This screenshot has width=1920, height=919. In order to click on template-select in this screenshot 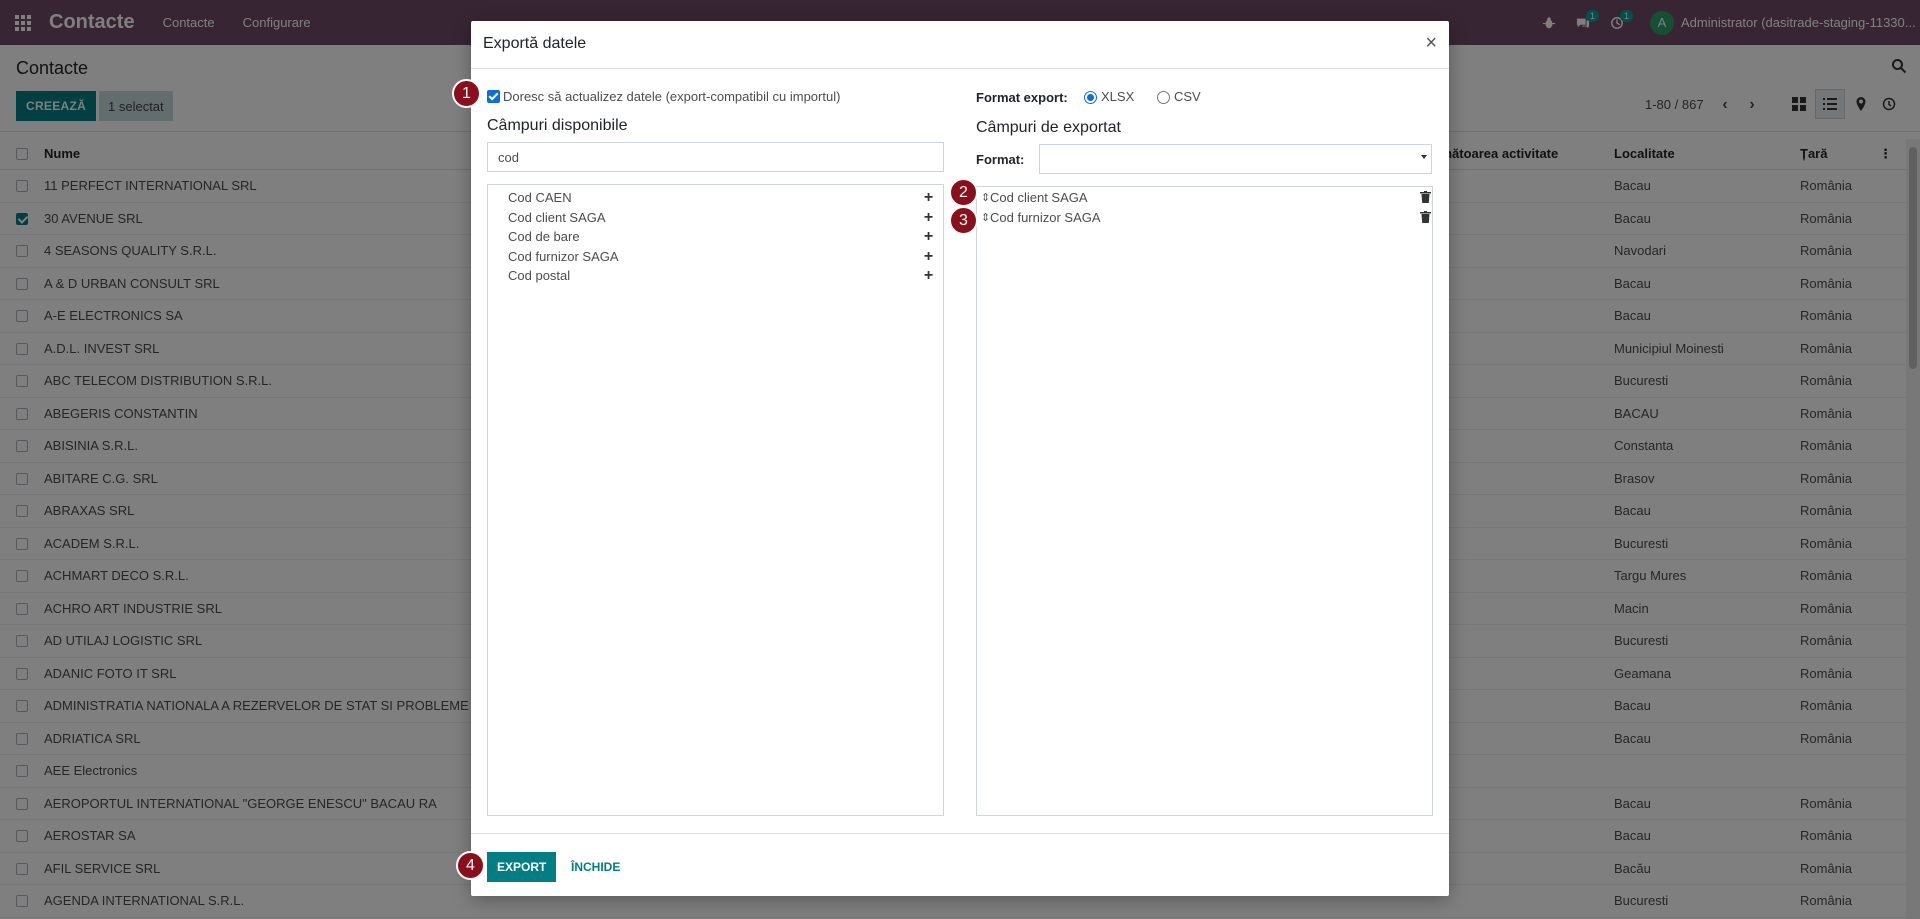, I will do `click(1235, 159)`.